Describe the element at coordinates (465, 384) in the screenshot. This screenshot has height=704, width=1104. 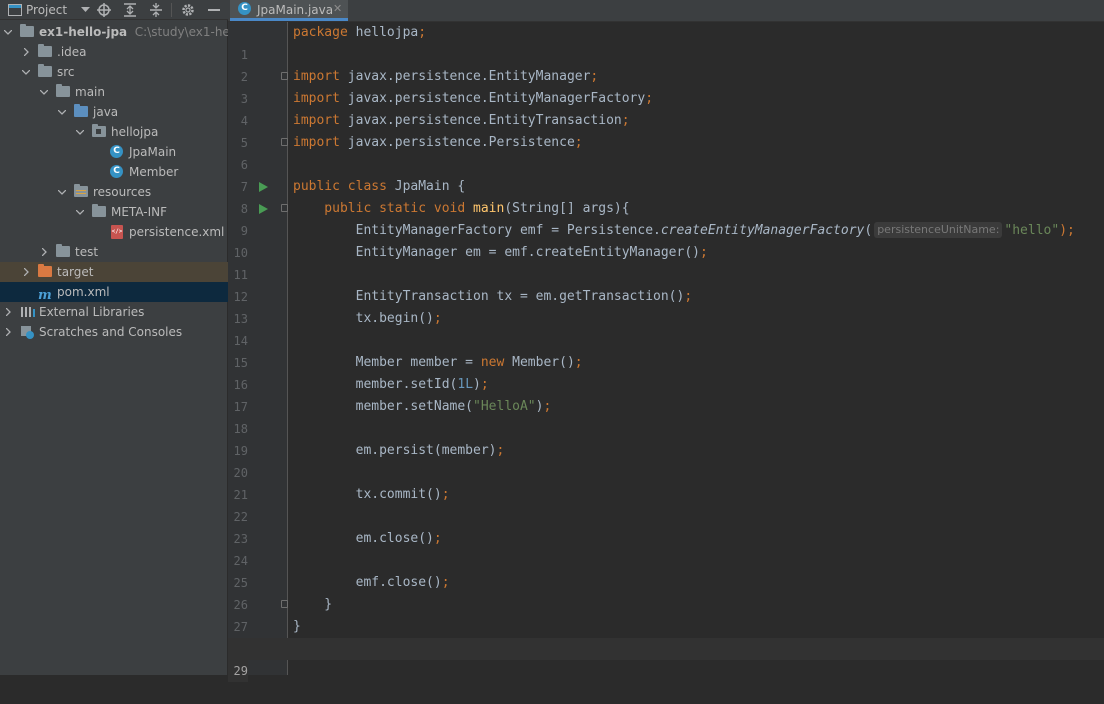
I see `code-token: 1L` at that location.